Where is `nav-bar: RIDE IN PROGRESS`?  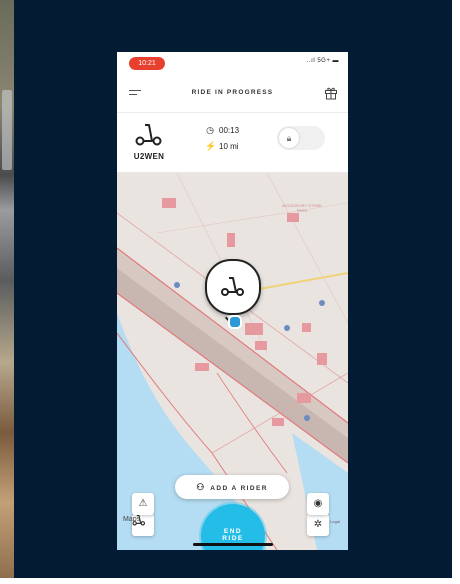 nav-bar: RIDE IN PROGRESS is located at coordinates (232, 93).